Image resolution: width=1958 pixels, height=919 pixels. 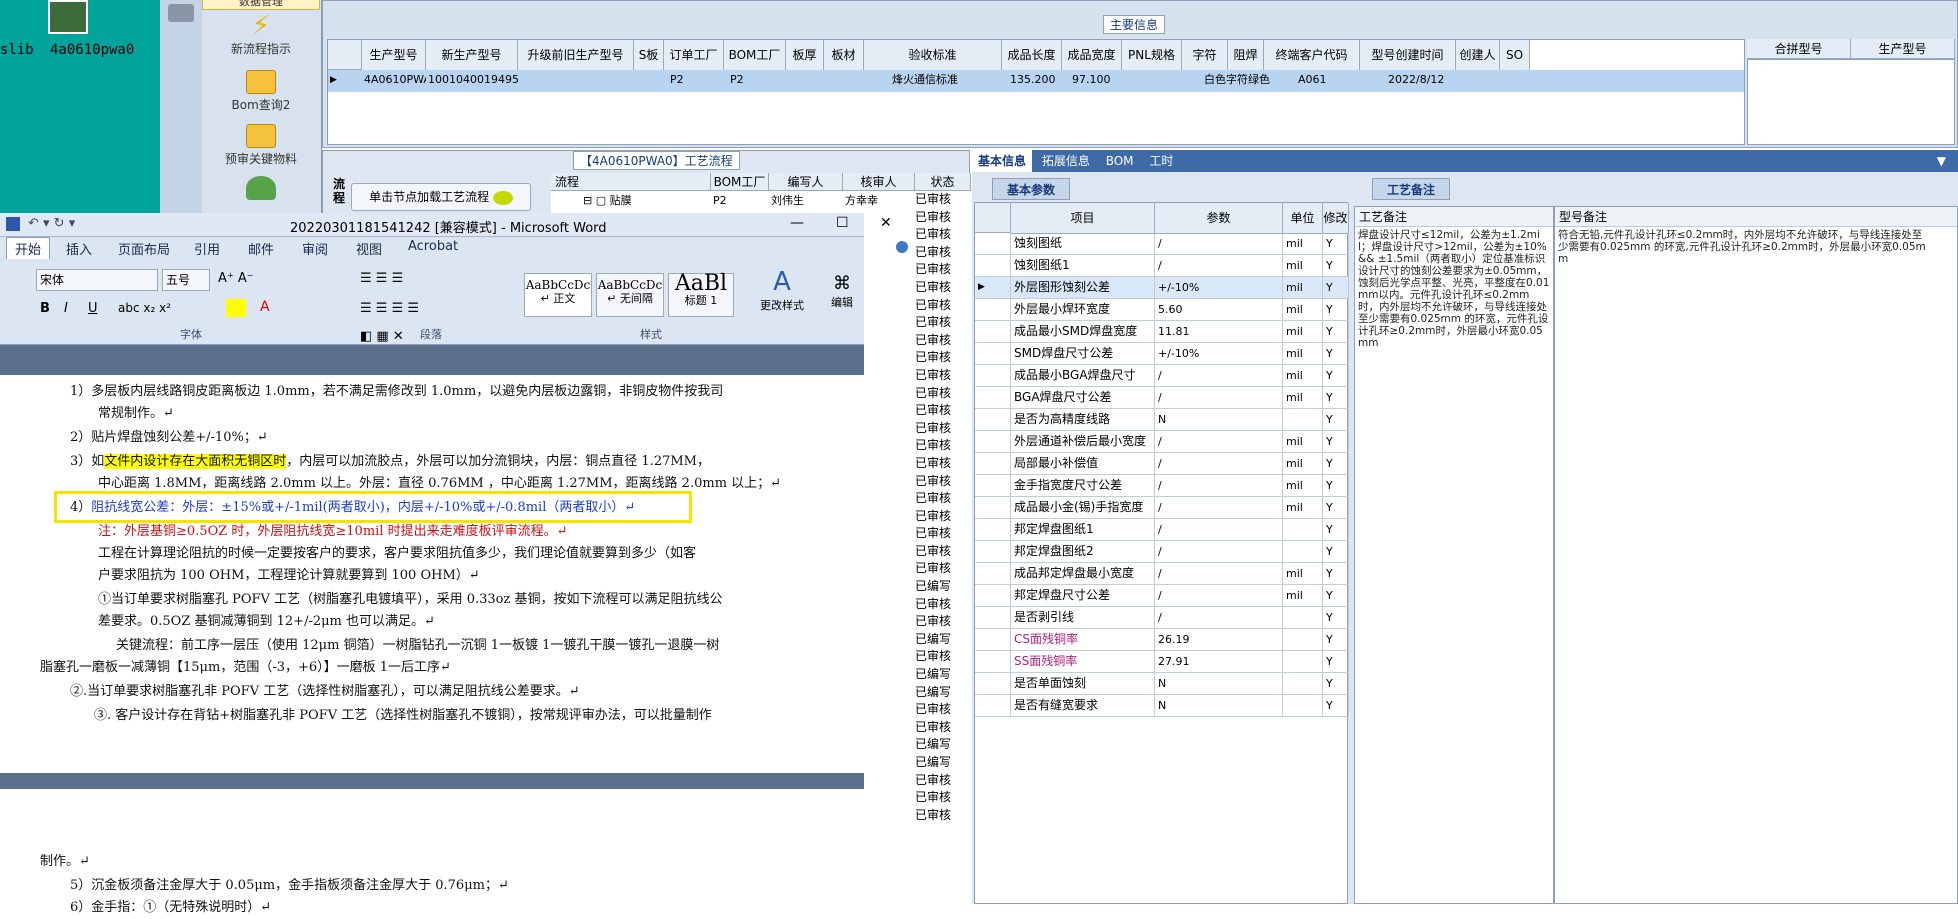 What do you see at coordinates (1408, 55) in the screenshot?
I see `col-header: 型号创建时间` at bounding box center [1408, 55].